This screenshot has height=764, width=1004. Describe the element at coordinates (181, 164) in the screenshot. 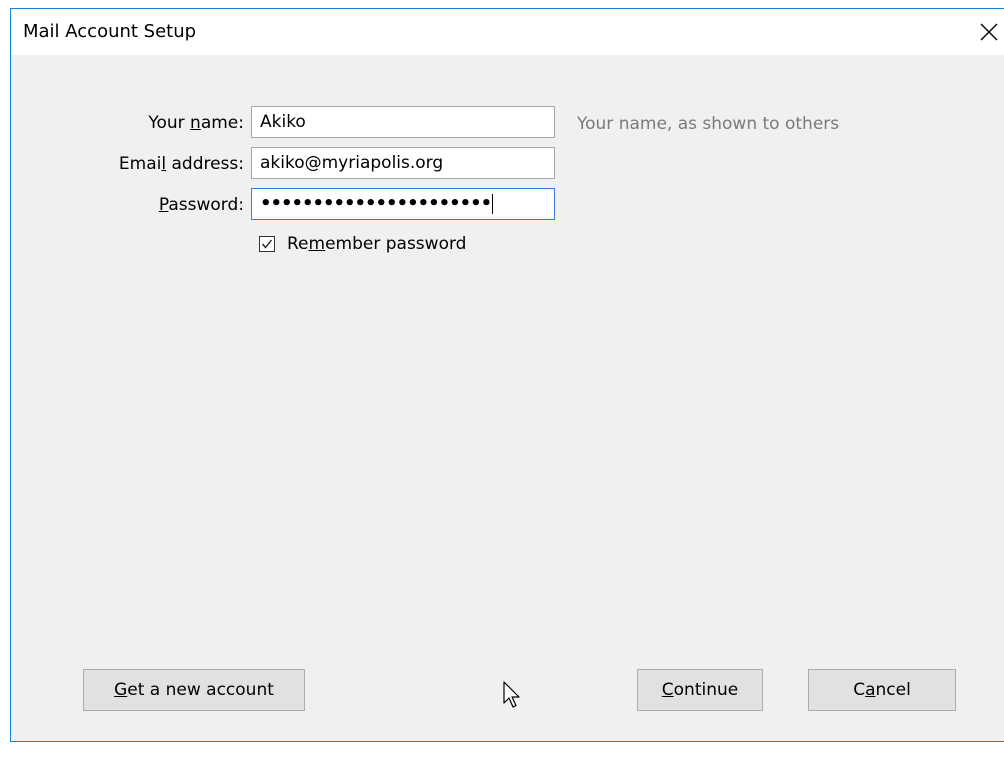

I see `email-address-label: Email address:` at that location.